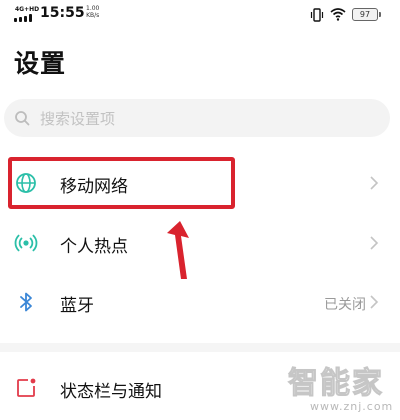  I want to click on watermark-text: 智能家, so click(336, 384).